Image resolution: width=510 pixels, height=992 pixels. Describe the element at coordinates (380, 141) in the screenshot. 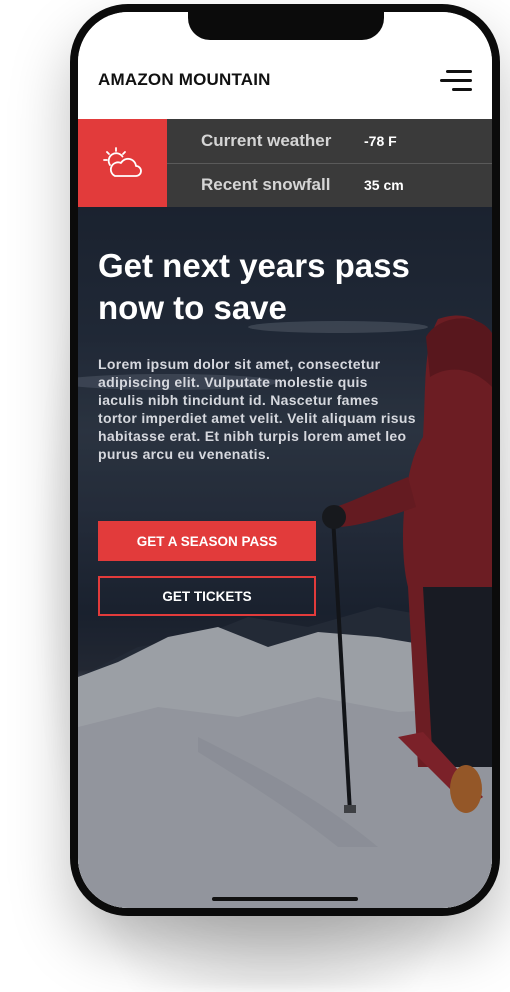

I see `current-weather-value: -78 F` at that location.